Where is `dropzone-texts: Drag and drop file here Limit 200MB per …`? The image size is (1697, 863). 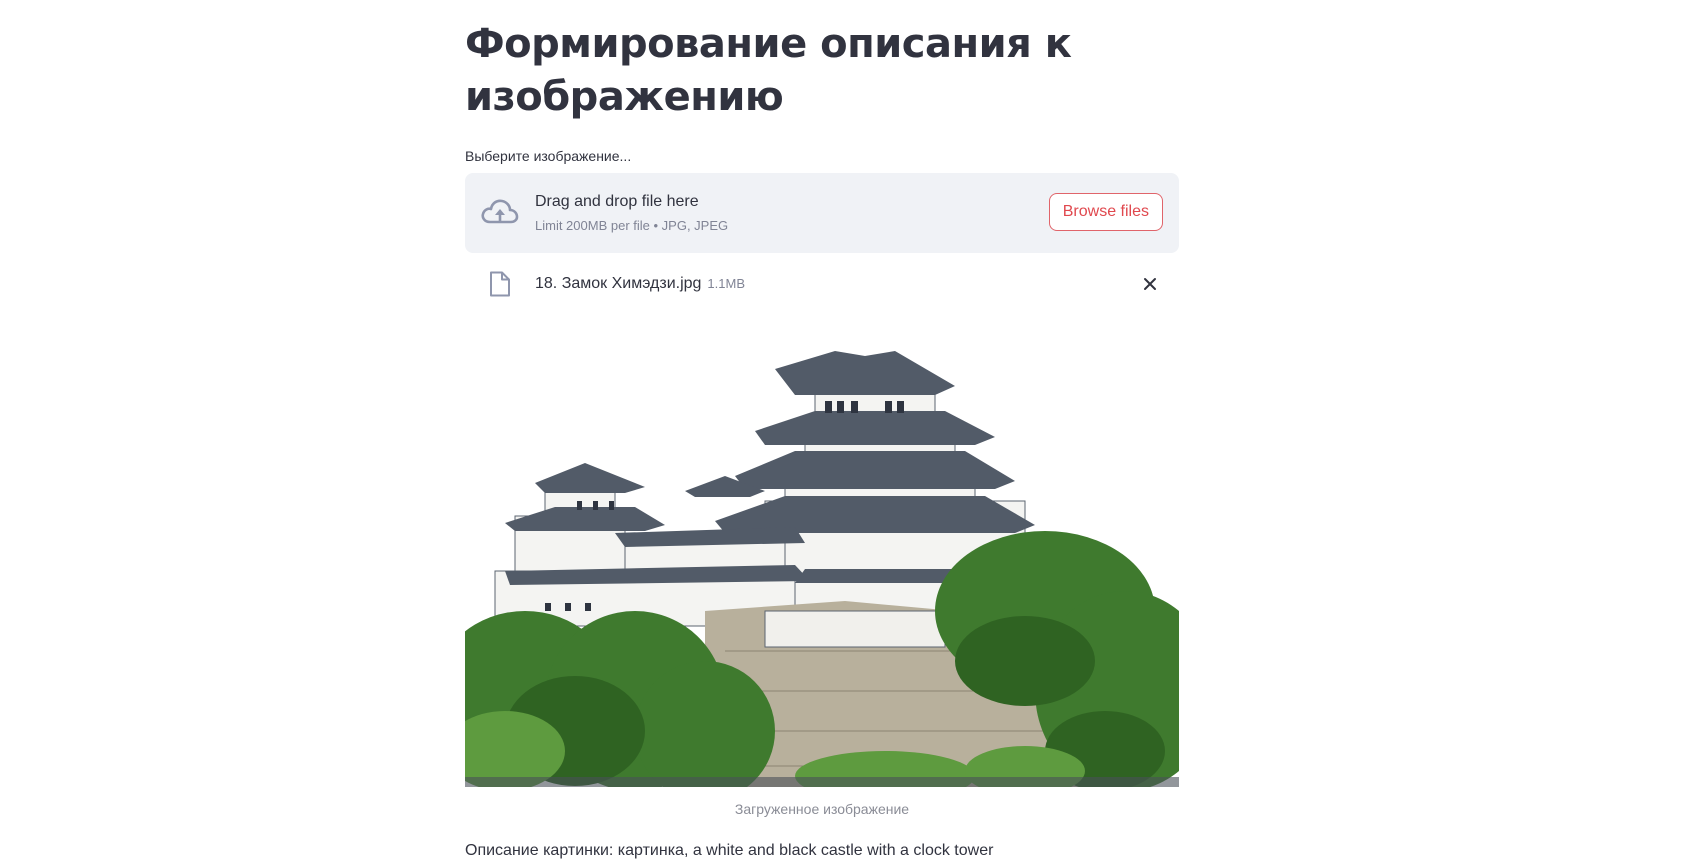
dropzone-texts: Drag and drop file here Limit 200MB per … is located at coordinates (631, 213).